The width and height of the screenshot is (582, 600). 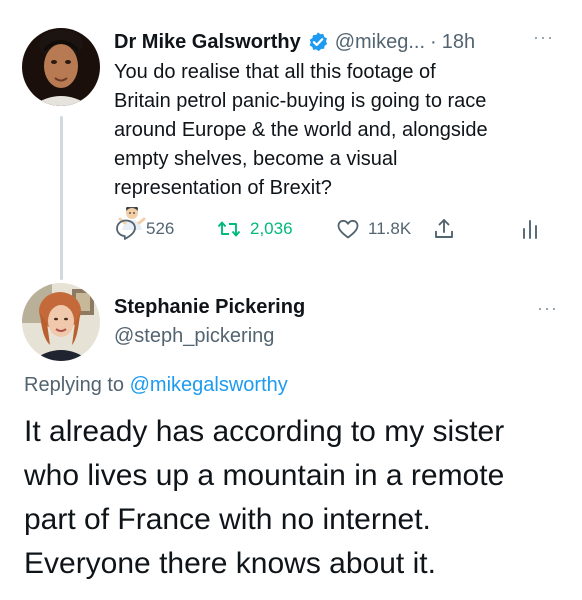 What do you see at coordinates (223, 188) in the screenshot?
I see `tweet-text-line: representation of Brexit?` at bounding box center [223, 188].